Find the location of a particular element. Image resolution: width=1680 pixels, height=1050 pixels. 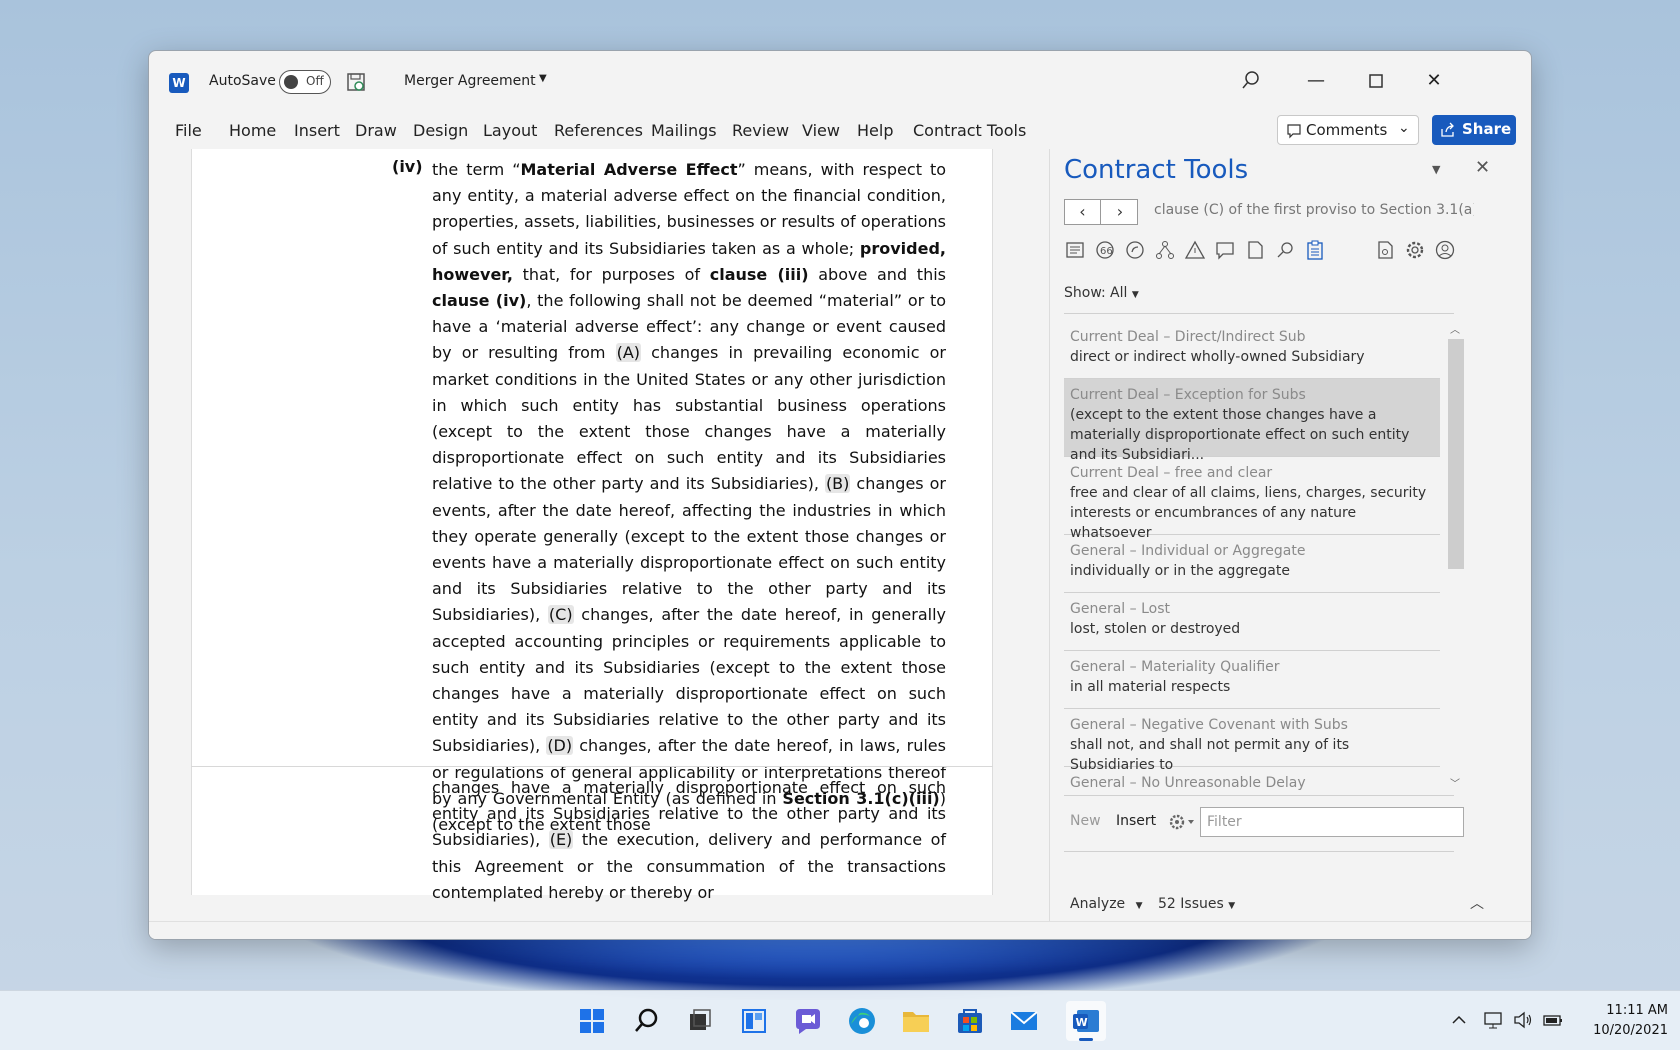

snippet-title: Current Deal – free and clear is located at coordinates (1171, 473).